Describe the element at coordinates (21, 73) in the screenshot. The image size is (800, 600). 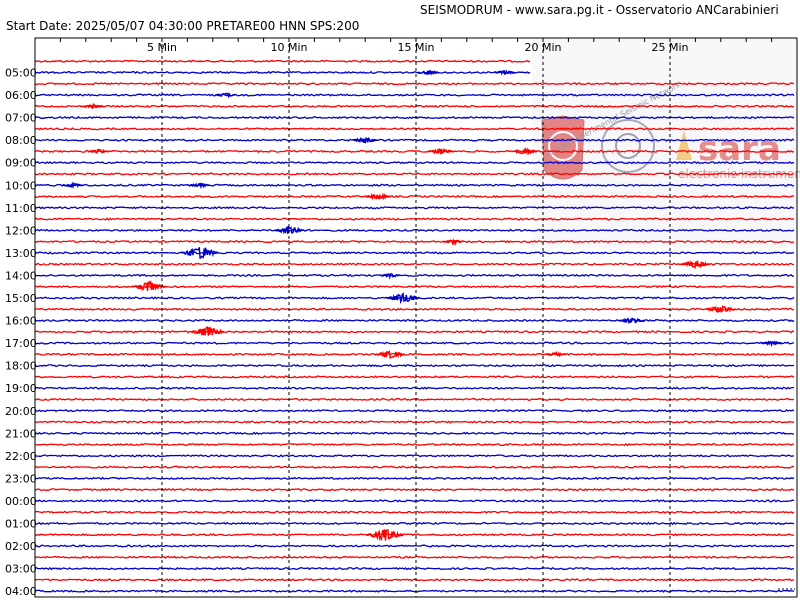
I see `hour-label-0500: 05:00` at that location.